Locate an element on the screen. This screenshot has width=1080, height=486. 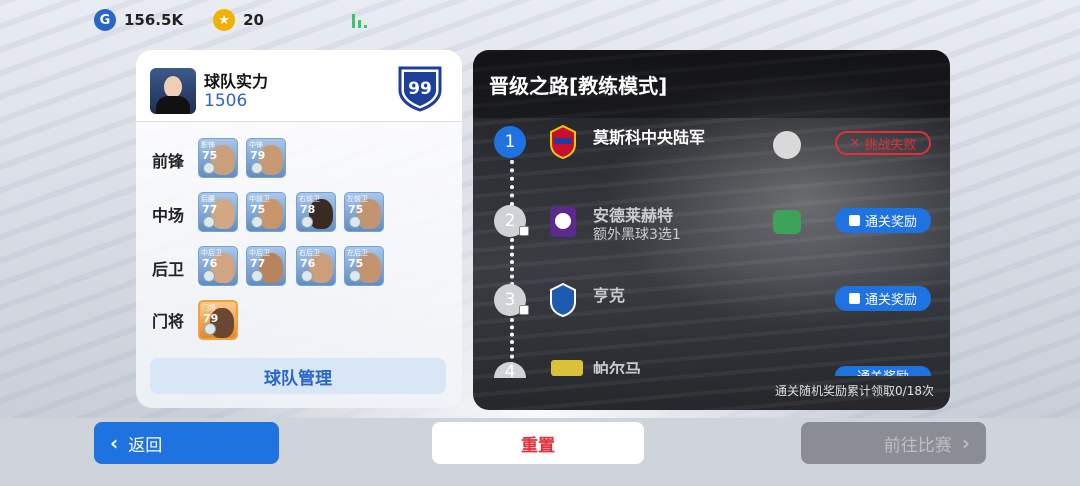
row-label-forward: 前锋 is located at coordinates (168, 161).